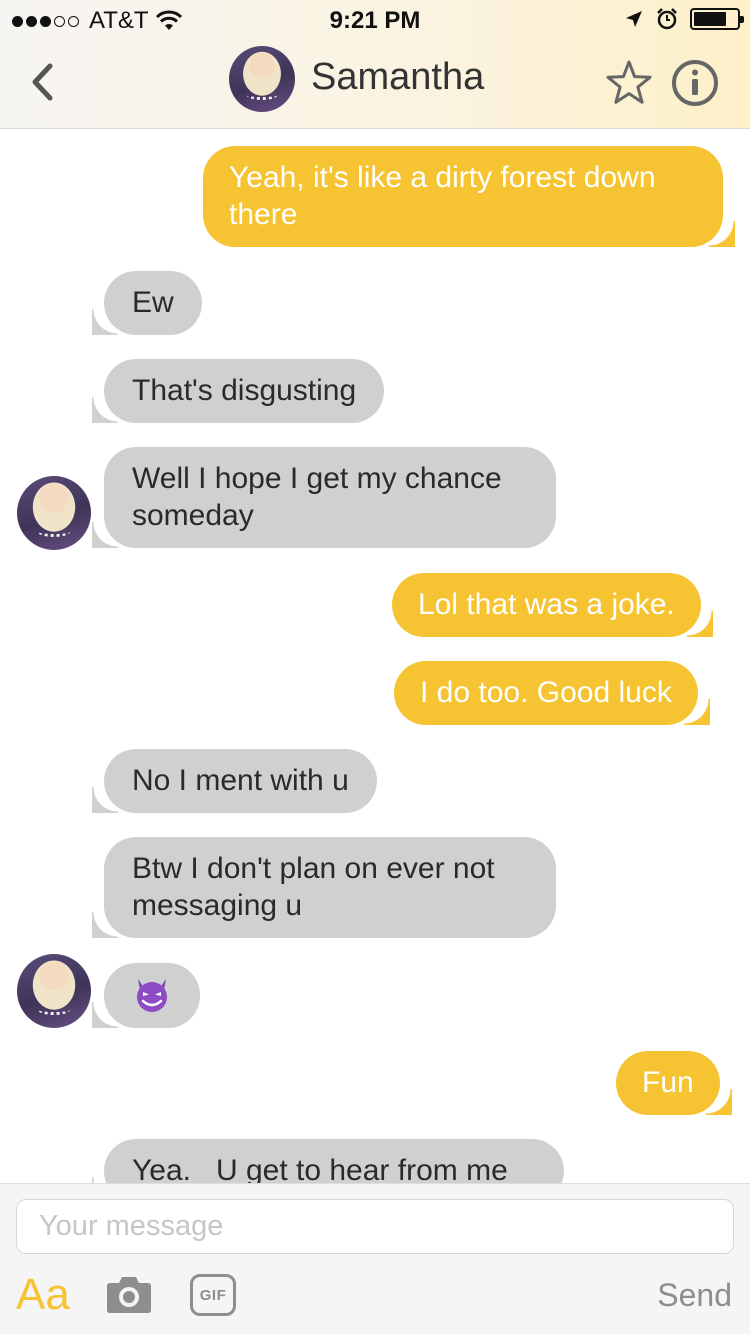  I want to click on message-bubble-incoming, so click(146, 995).